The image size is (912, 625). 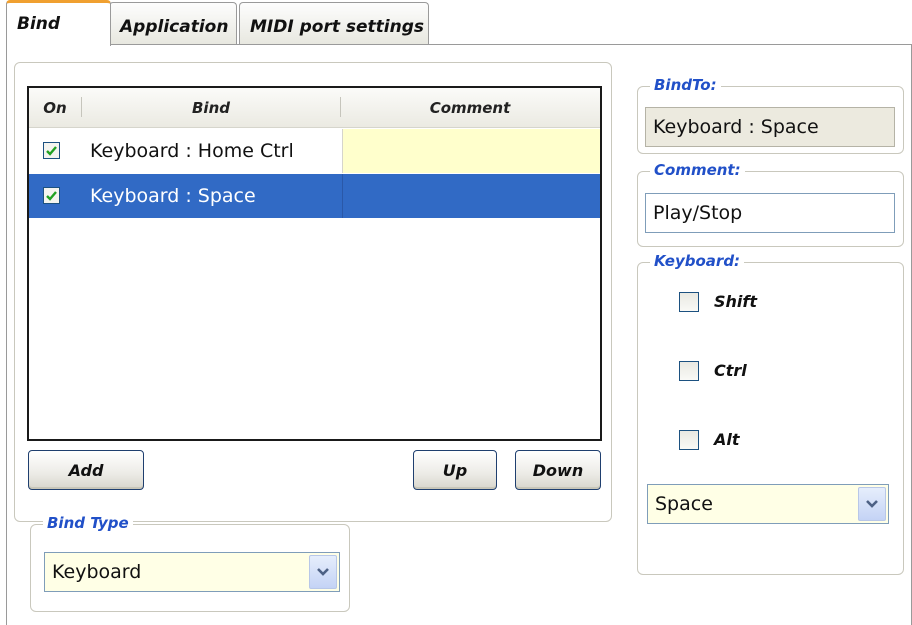 I want to click on tab-bind: Bind, so click(x=58, y=23).